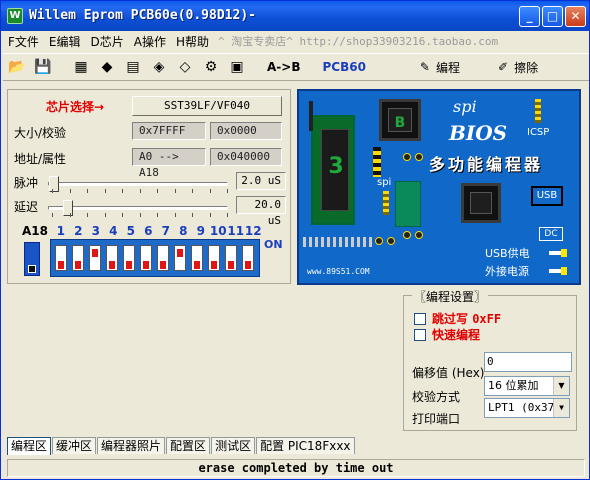 The image size is (590, 480). What do you see at coordinates (452, 319) in the screenshot?
I see `skip-write-label: 跳过写` at bounding box center [452, 319].